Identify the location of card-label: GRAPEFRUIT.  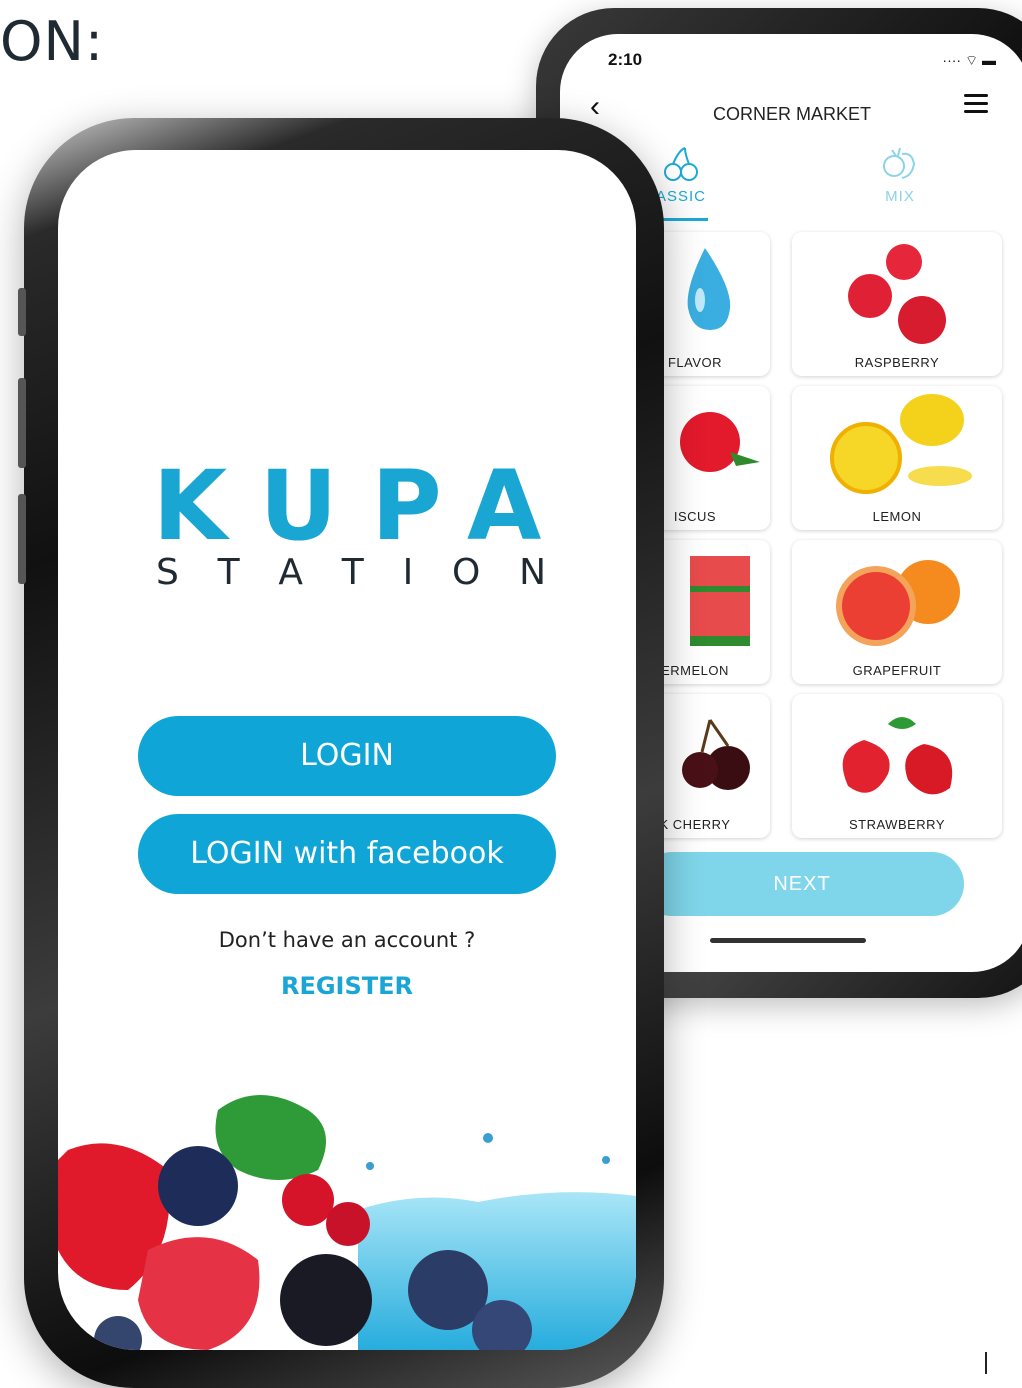
(897, 670).